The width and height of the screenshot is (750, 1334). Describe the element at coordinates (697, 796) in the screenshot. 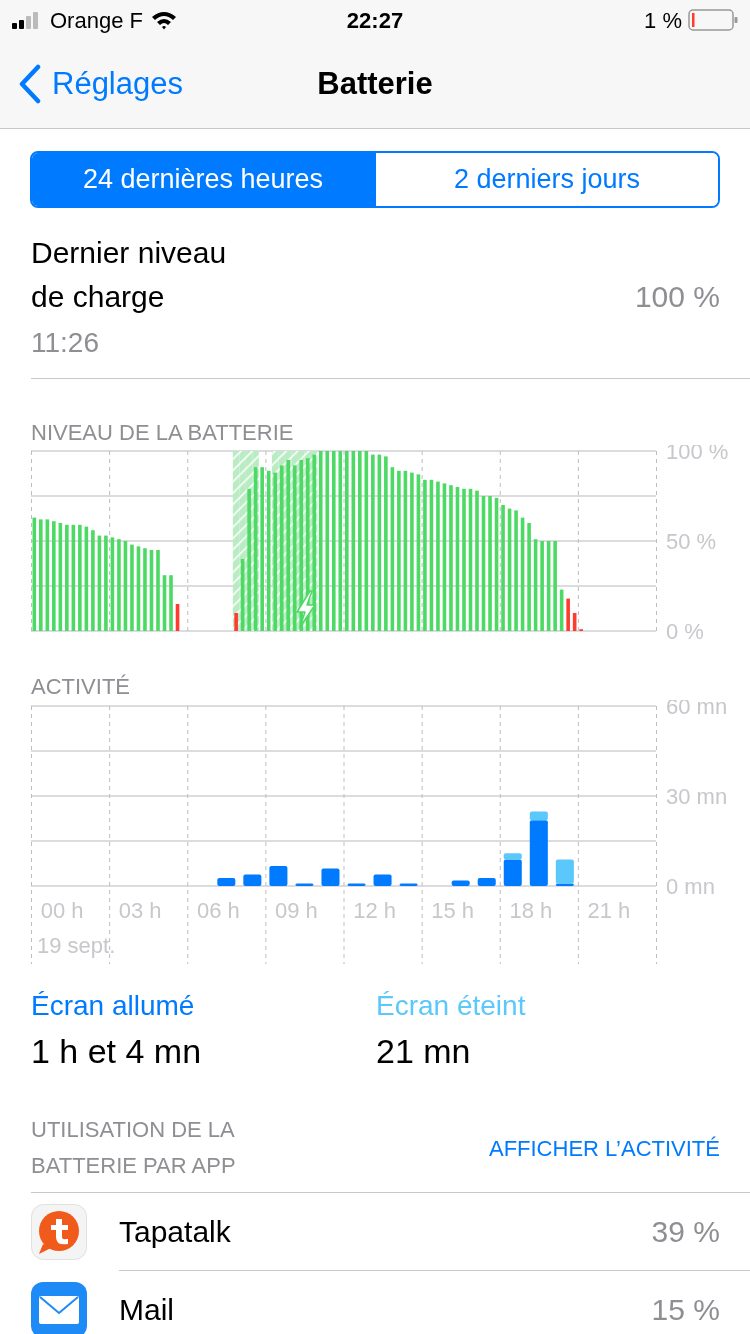

I see `axis-label: 30 mn` at that location.